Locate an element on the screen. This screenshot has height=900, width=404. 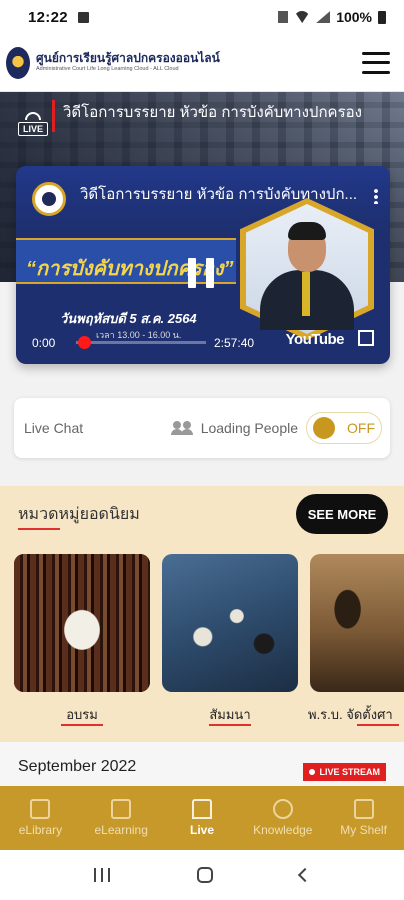
channel-logo is located at coordinates (49, 199).